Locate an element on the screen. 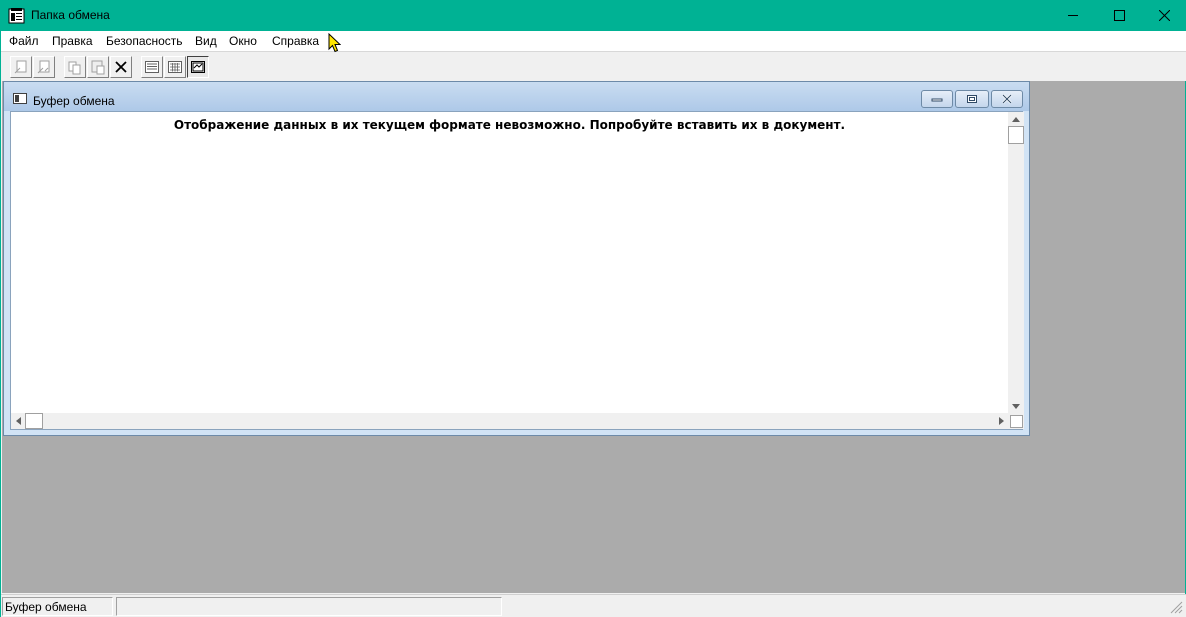  resize-grip-icon is located at coordinates (1176, 607).